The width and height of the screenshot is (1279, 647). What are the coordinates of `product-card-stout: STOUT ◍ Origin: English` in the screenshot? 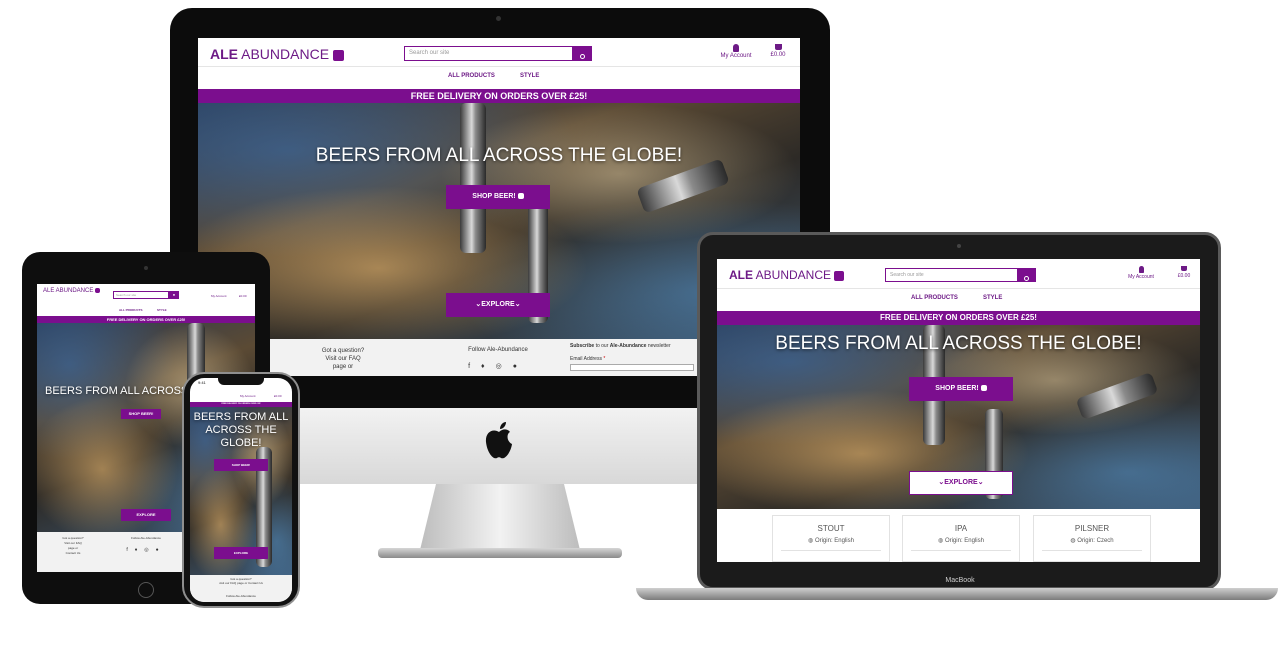 It's located at (831, 538).